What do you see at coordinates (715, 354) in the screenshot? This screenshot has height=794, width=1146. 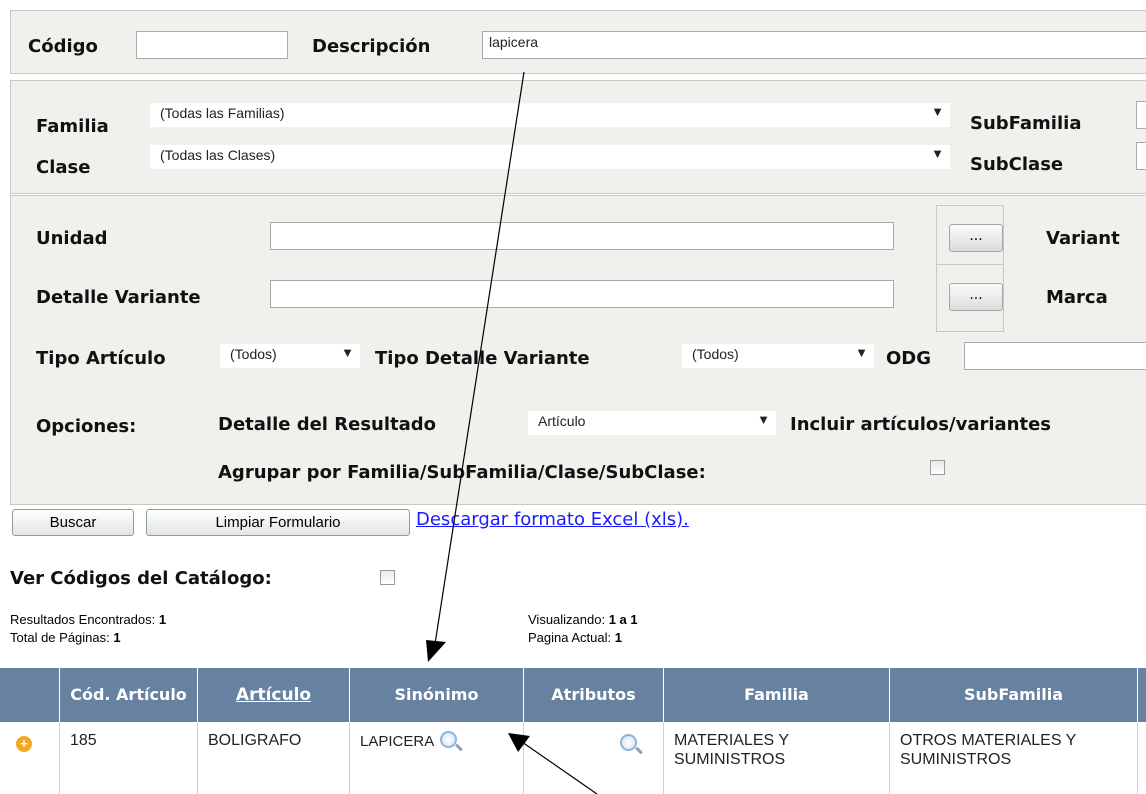 I see `tipo-detalle-value: (Todos)` at bounding box center [715, 354].